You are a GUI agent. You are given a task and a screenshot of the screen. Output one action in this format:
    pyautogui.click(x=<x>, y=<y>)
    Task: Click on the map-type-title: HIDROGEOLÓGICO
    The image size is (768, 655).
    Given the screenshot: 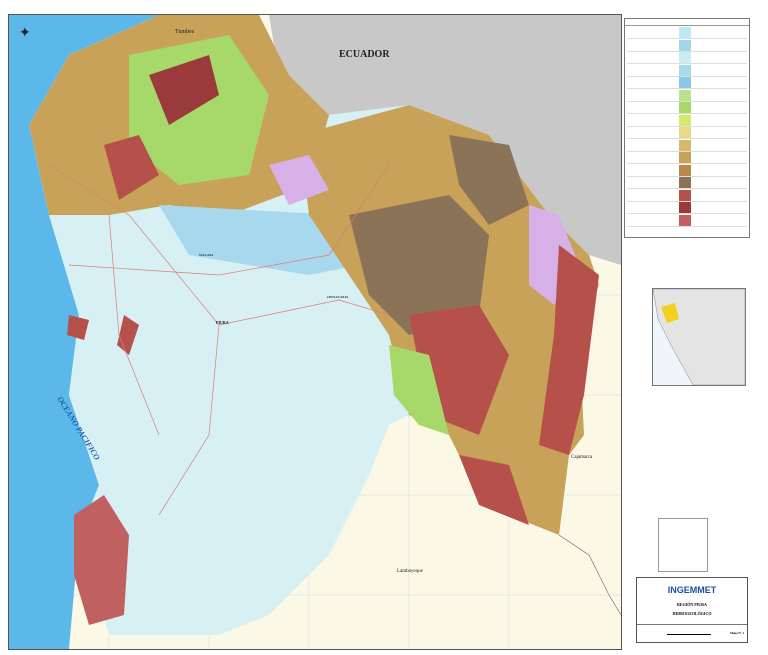 What is the action you would take?
    pyautogui.click(x=692, y=613)
    